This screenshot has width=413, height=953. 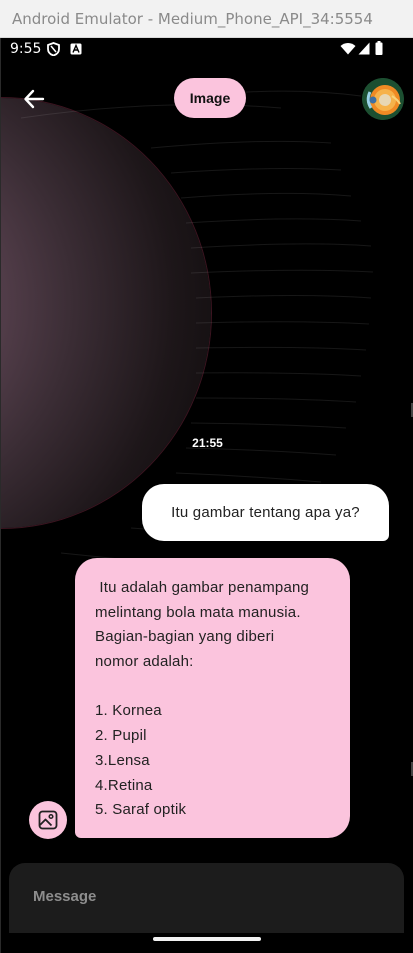 I want to click on user-message-text: Itu gambar tentang apa ya?, so click(x=265, y=512).